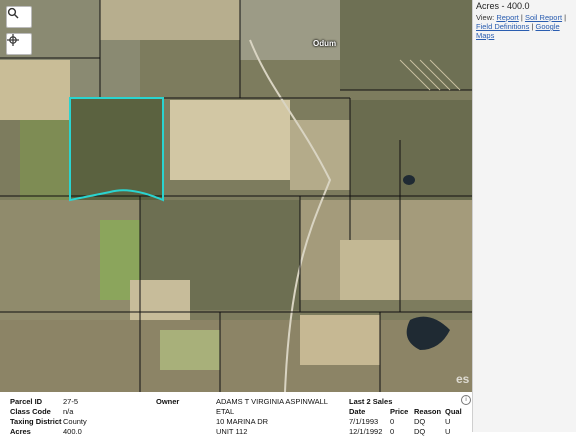  I want to click on last-sales-label: Last 2 Sales, so click(371, 401).